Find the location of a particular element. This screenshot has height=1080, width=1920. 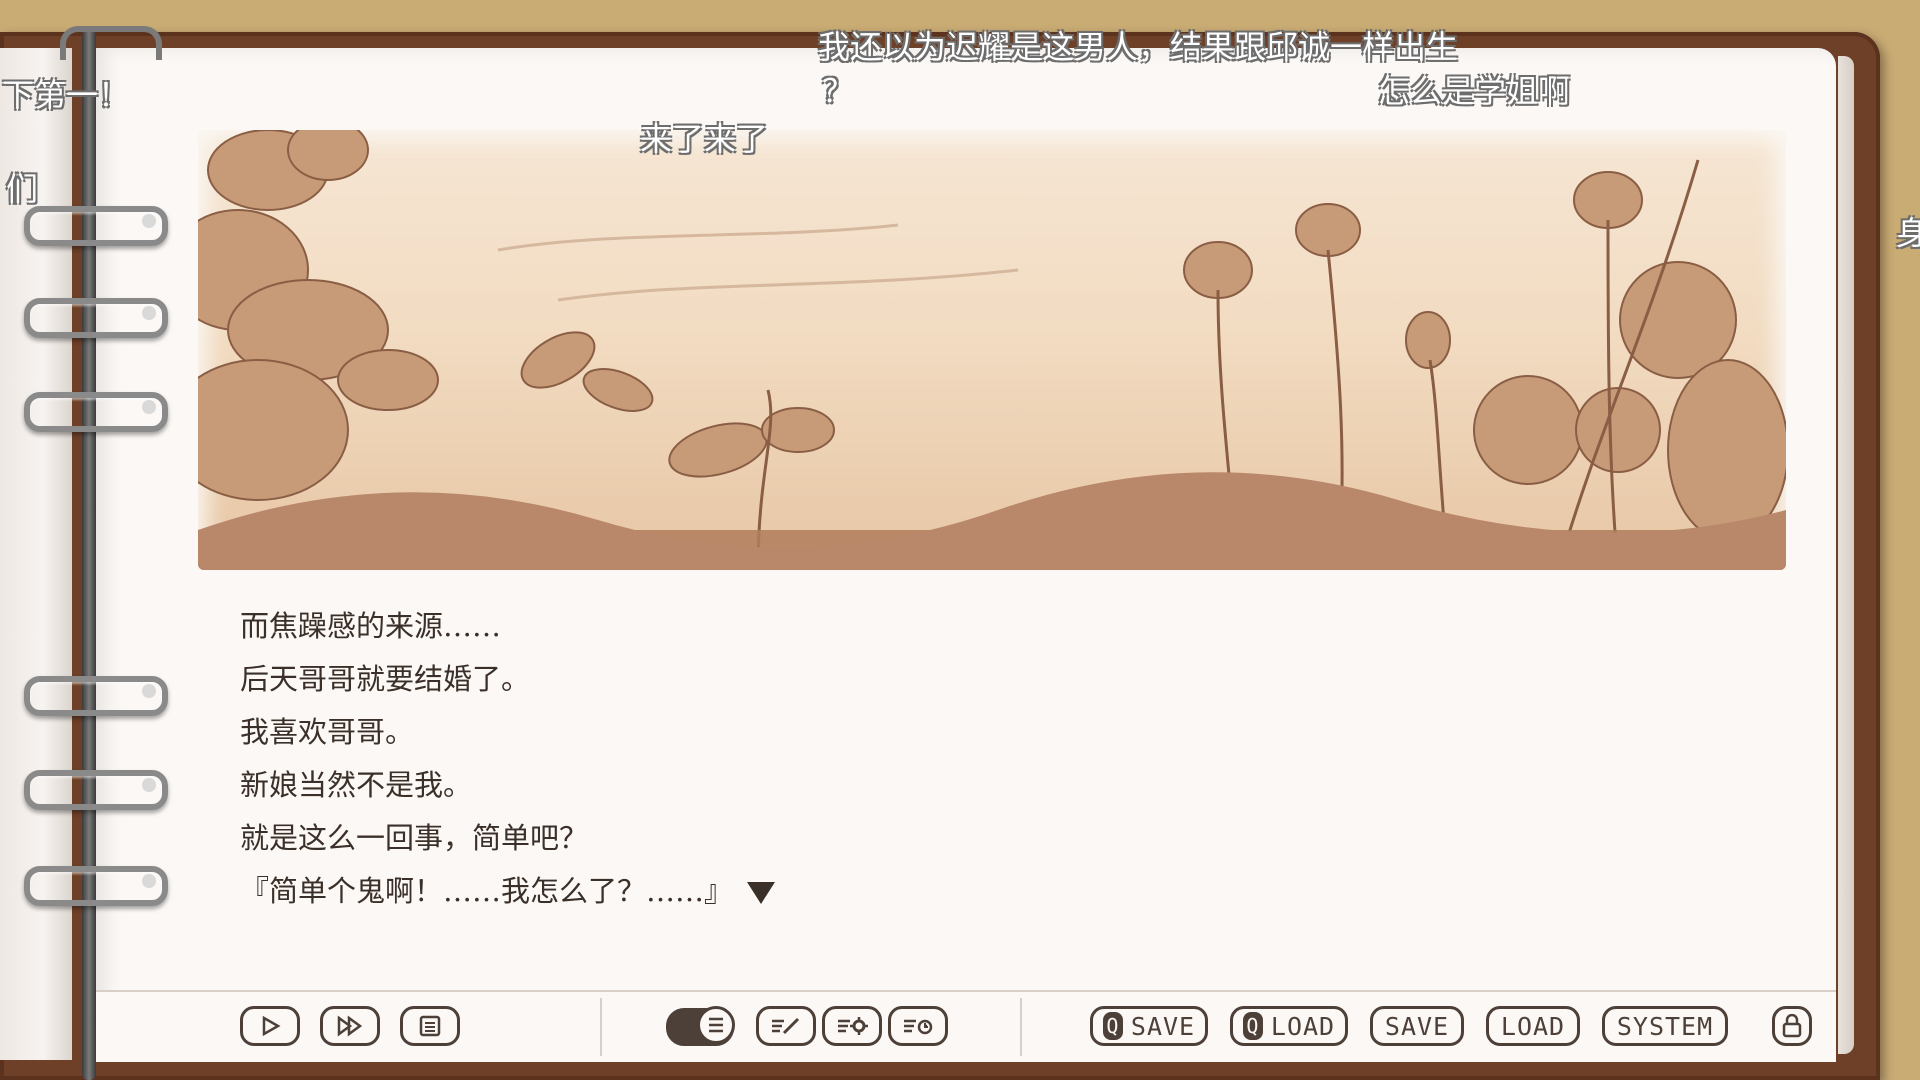

narration-line: 就是这么一回事，简单吧？ is located at coordinates (414, 838).